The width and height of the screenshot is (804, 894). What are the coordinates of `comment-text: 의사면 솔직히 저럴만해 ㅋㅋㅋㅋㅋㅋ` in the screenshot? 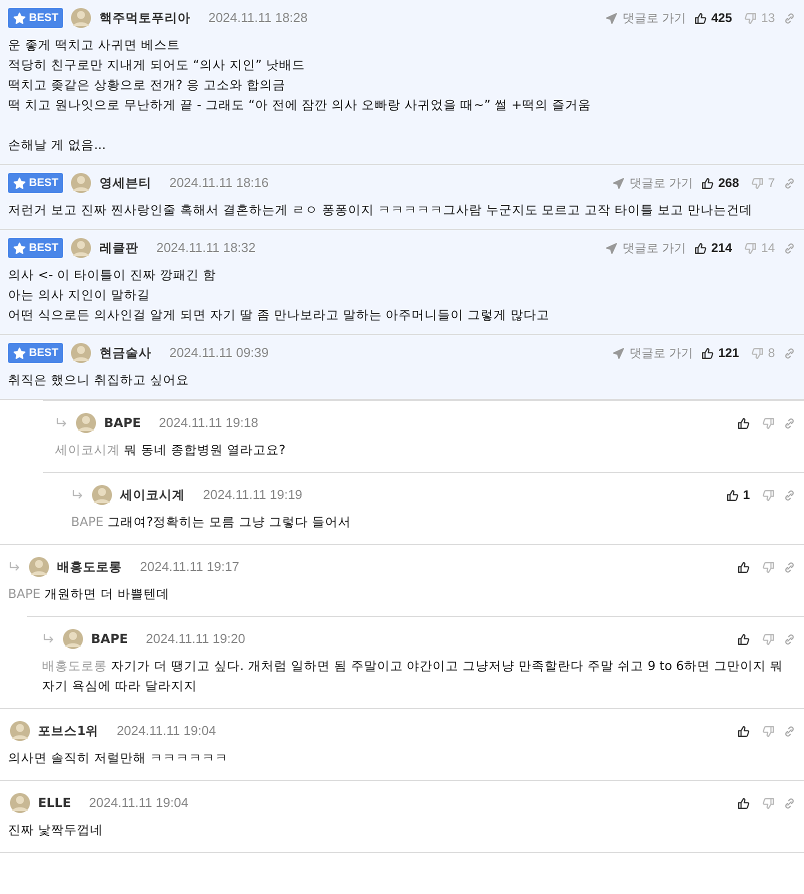 It's located at (118, 758).